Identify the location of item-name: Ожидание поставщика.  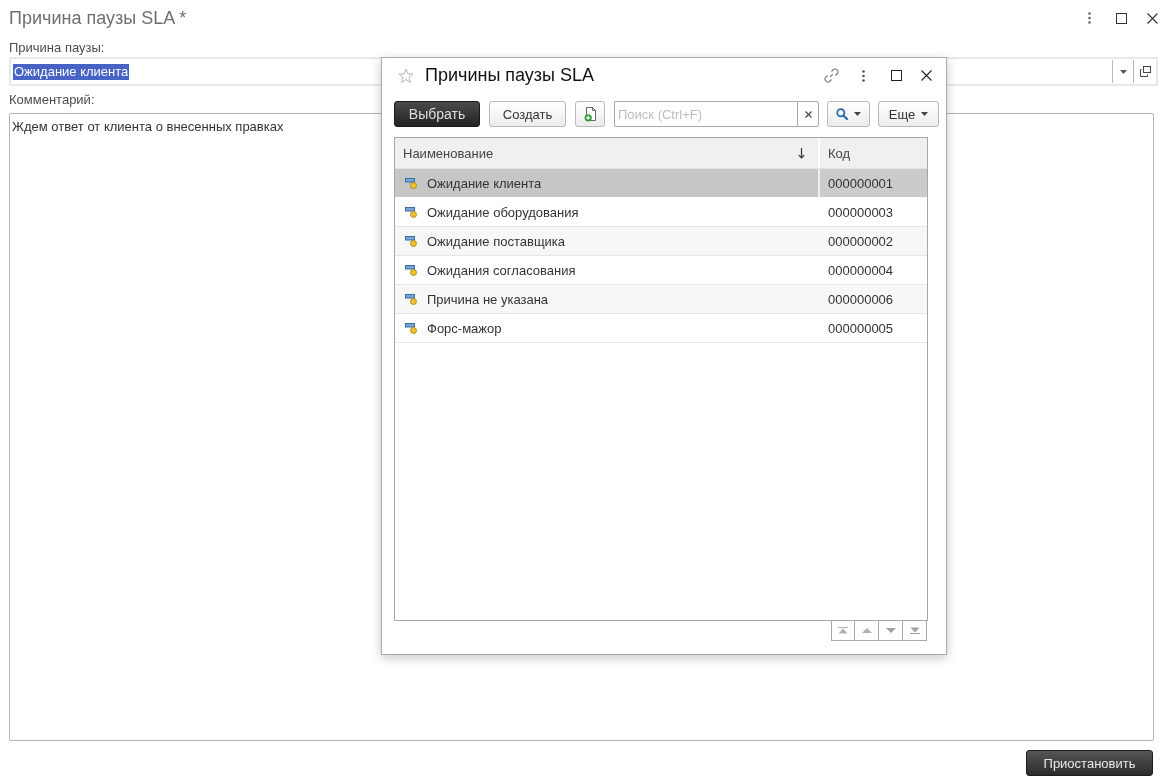
(496, 241).